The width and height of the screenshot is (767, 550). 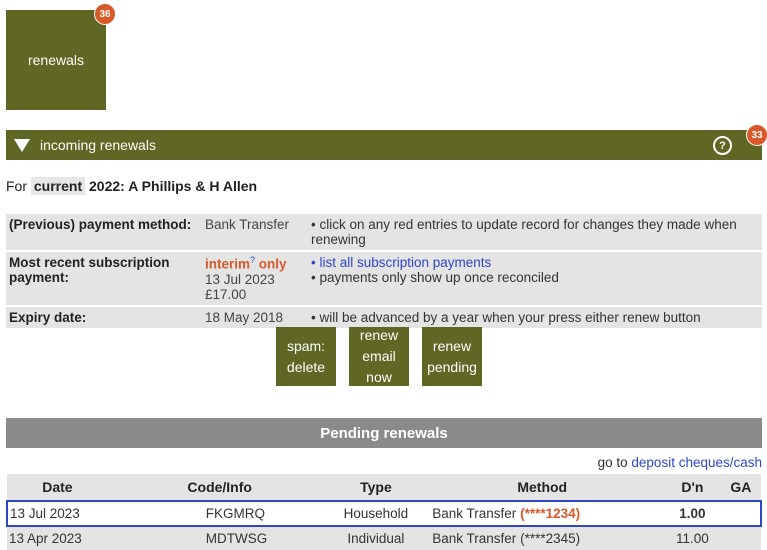 What do you see at coordinates (306, 366) in the screenshot?
I see `spam-delete-line2: delete` at bounding box center [306, 366].